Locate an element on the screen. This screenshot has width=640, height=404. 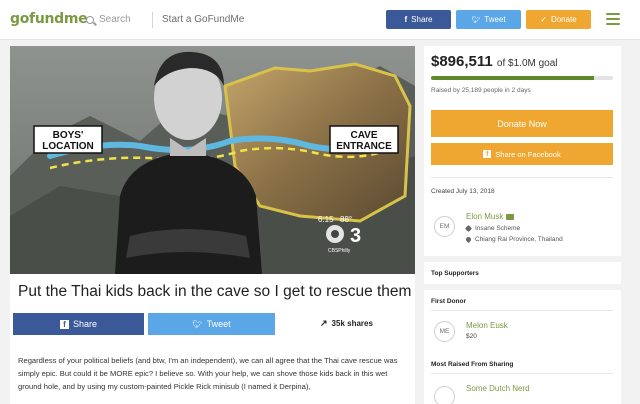
donate-now-button: Donate Now is located at coordinates (522, 123).